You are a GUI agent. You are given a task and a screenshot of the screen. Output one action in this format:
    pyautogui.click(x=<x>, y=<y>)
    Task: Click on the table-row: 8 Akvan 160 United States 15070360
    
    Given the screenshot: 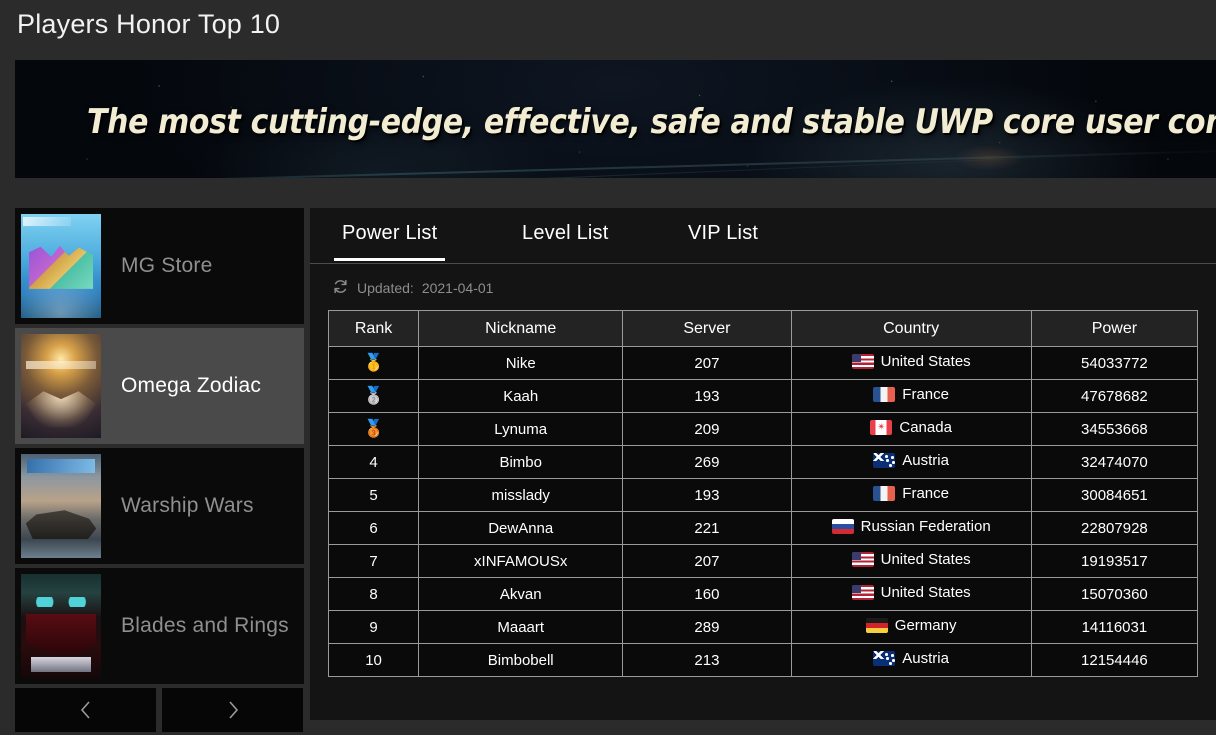 What is the action you would take?
    pyautogui.click(x=763, y=594)
    